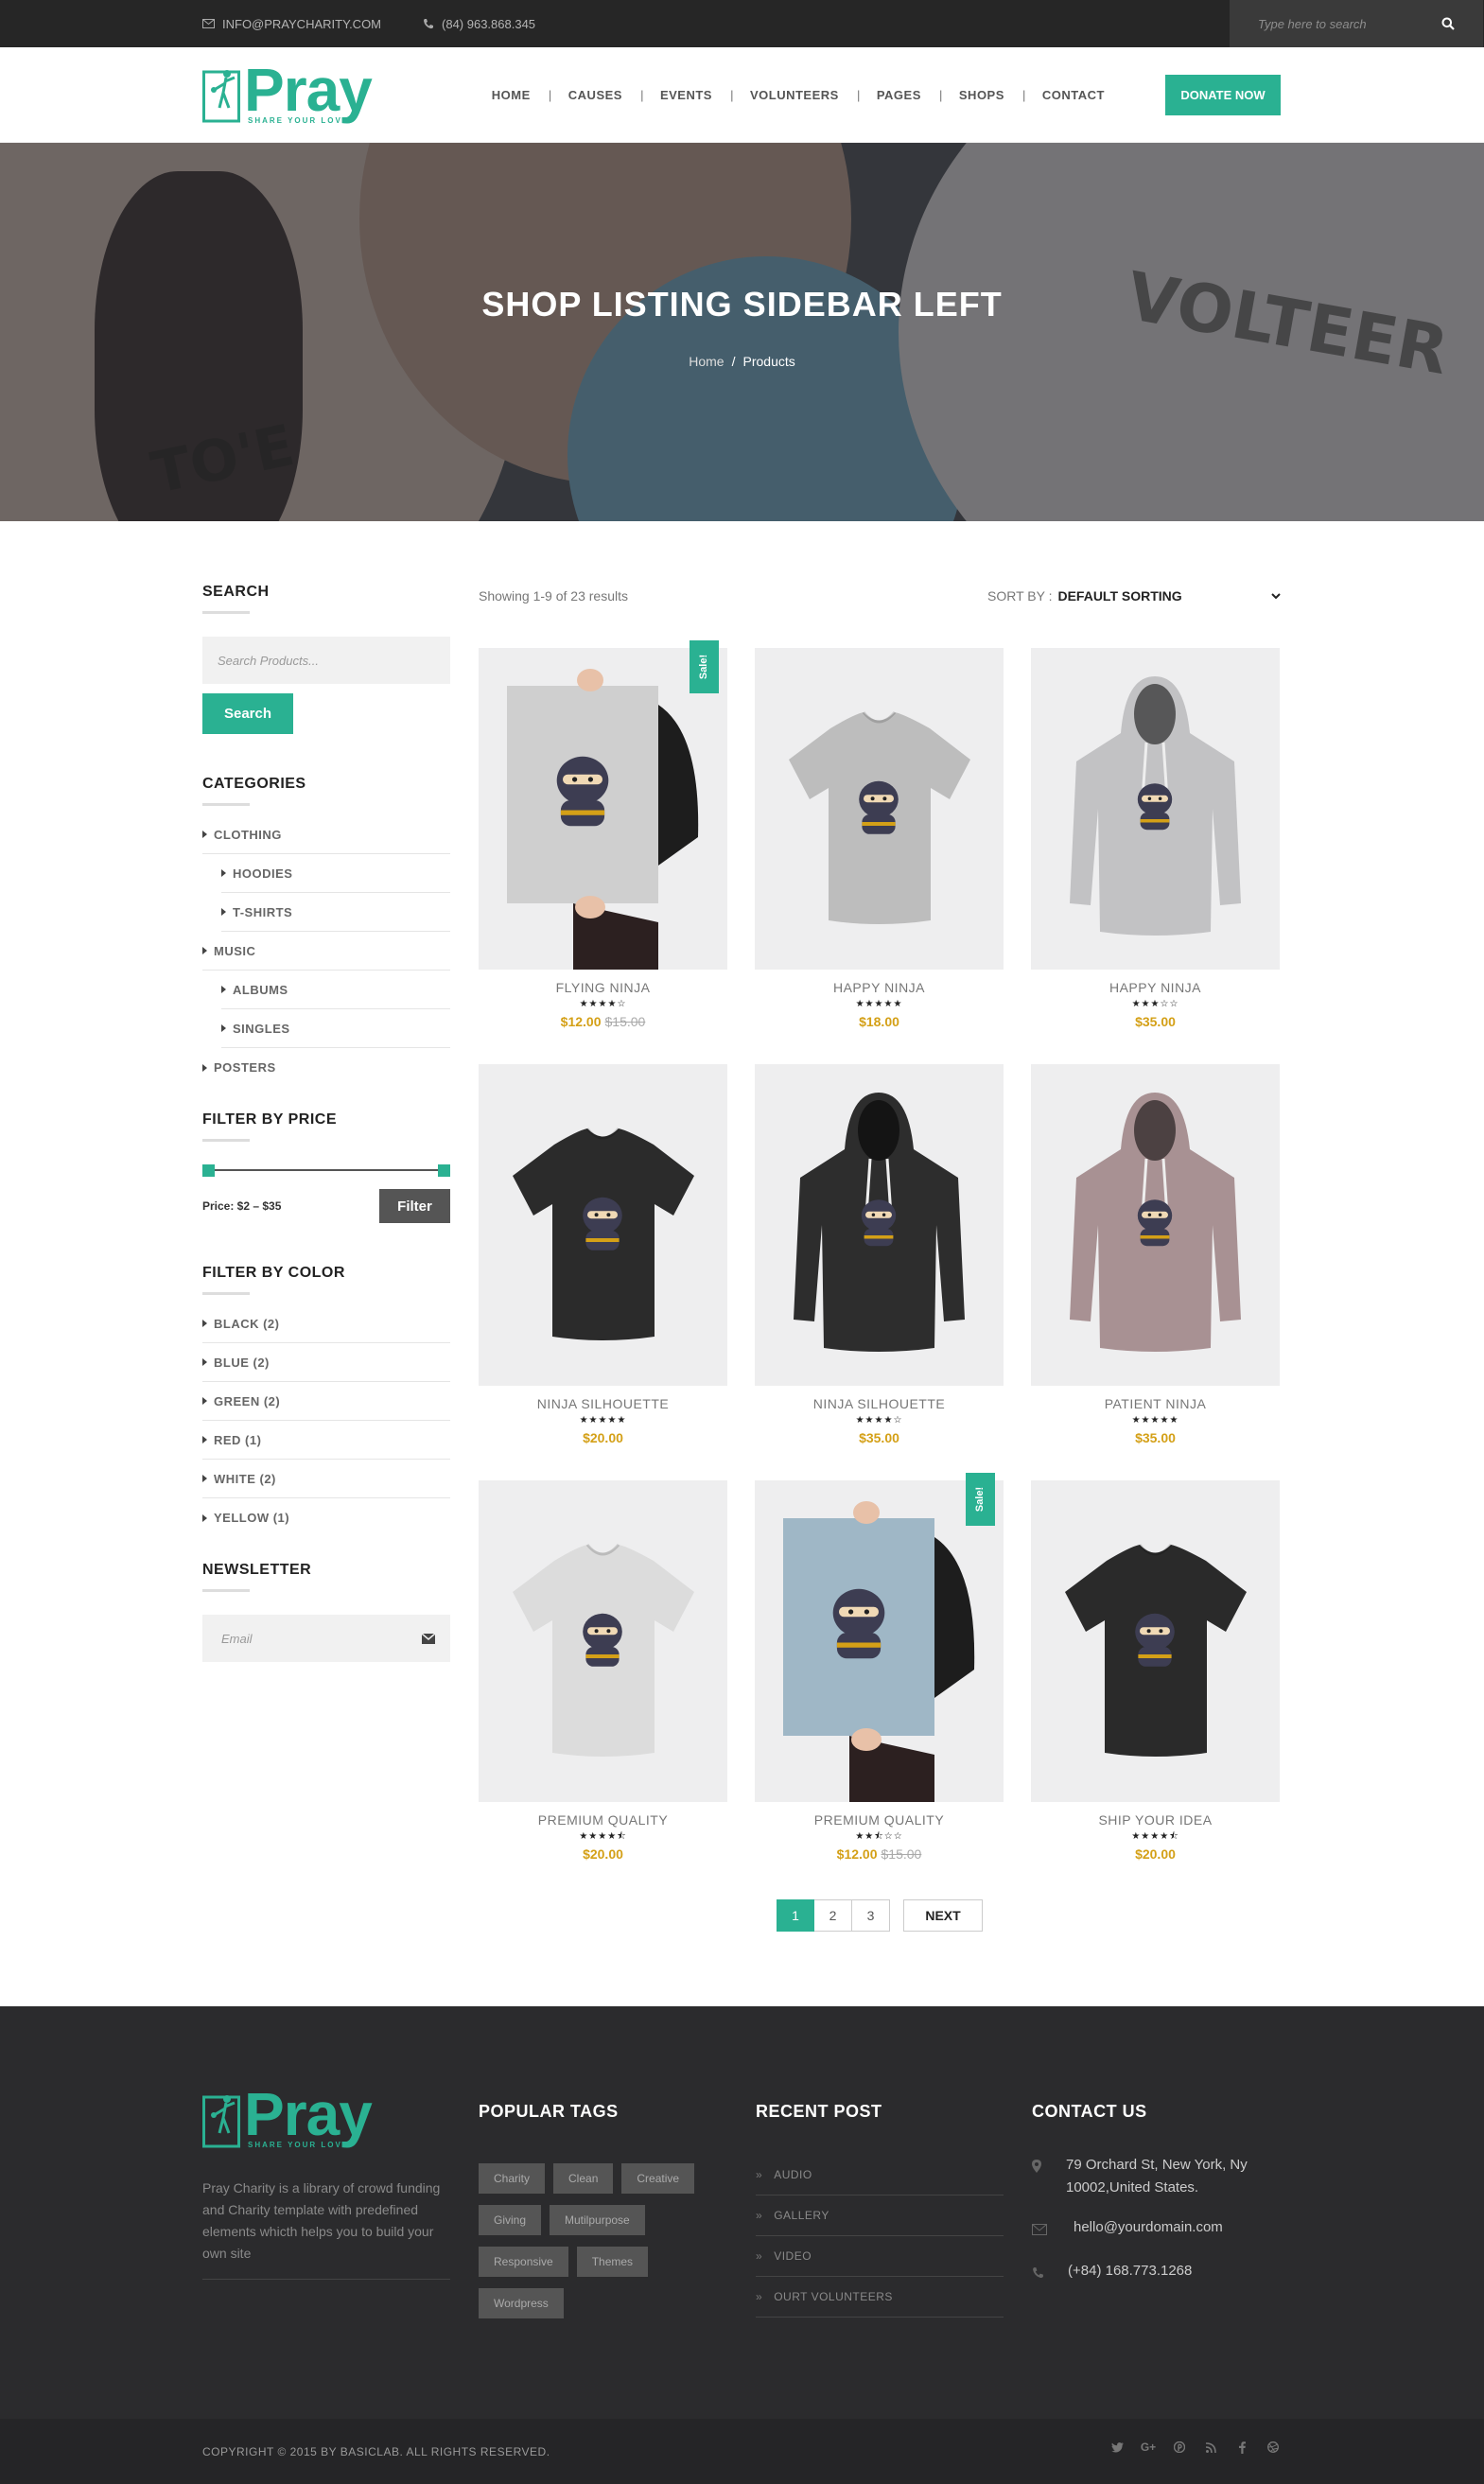 Image resolution: width=1484 pixels, height=2484 pixels. I want to click on price-range-label: Price: $2 – $35, so click(242, 1206).